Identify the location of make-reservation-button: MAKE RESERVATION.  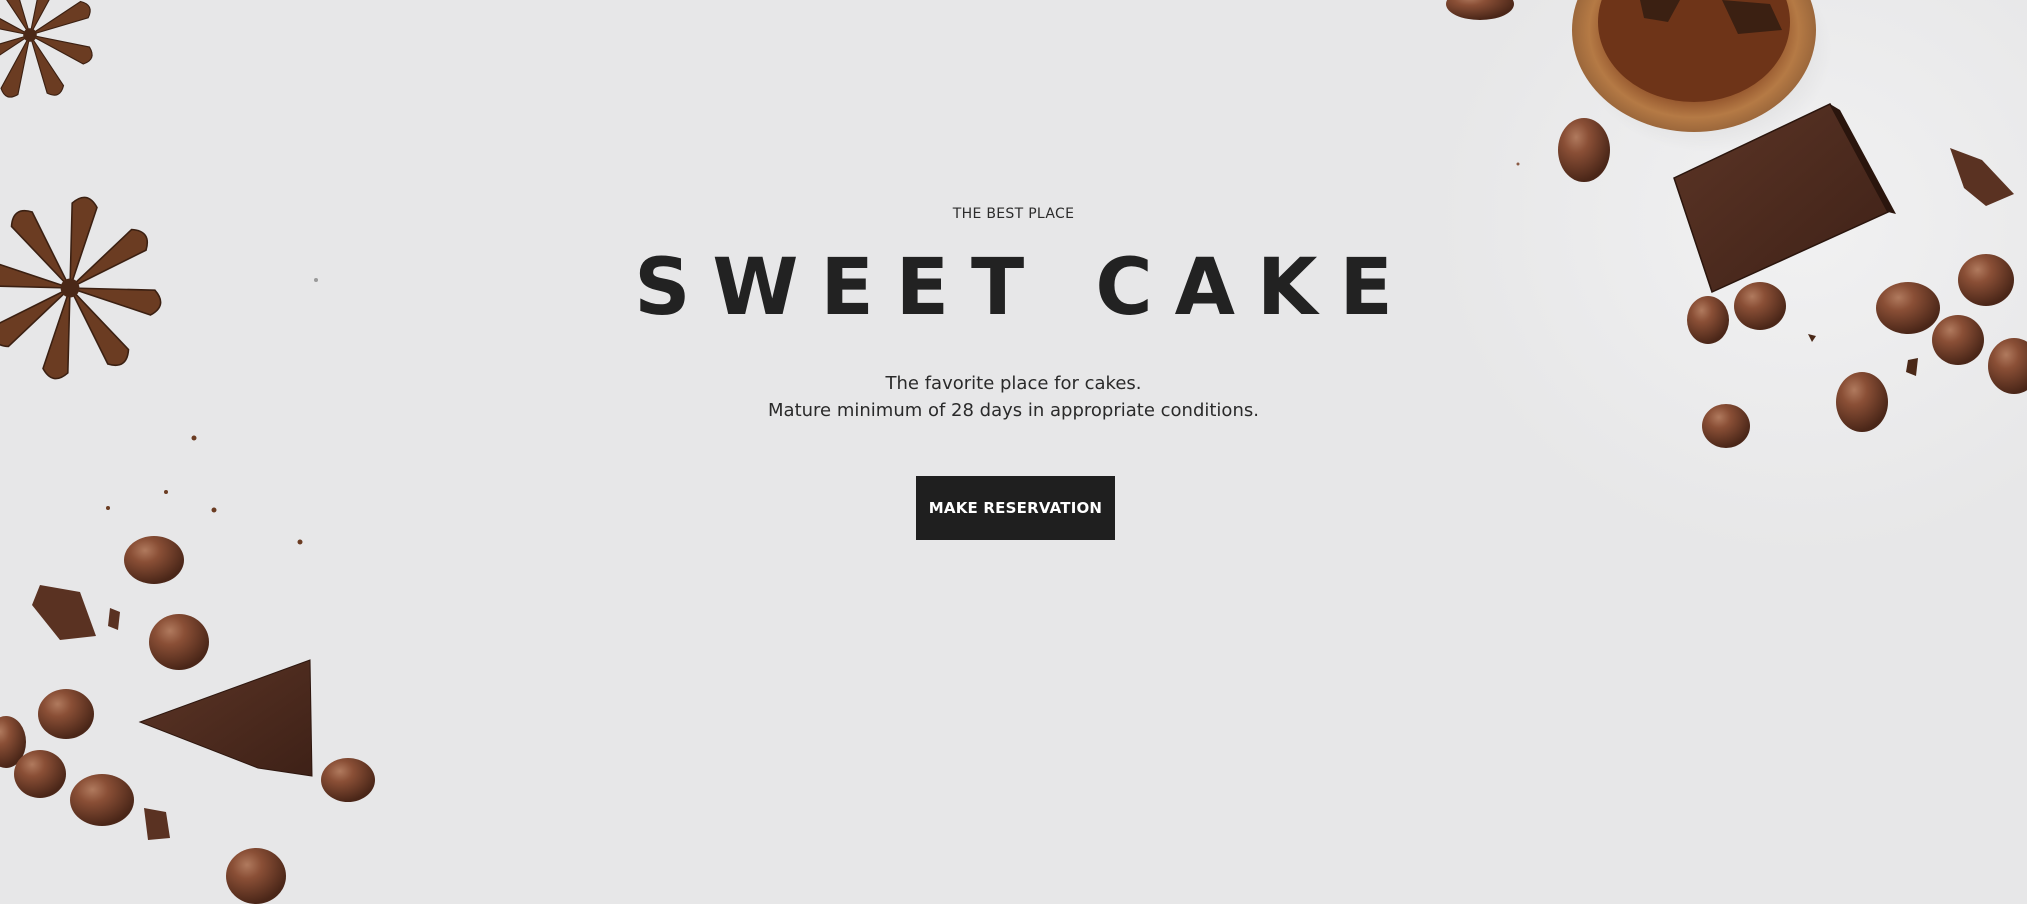
(1015, 508).